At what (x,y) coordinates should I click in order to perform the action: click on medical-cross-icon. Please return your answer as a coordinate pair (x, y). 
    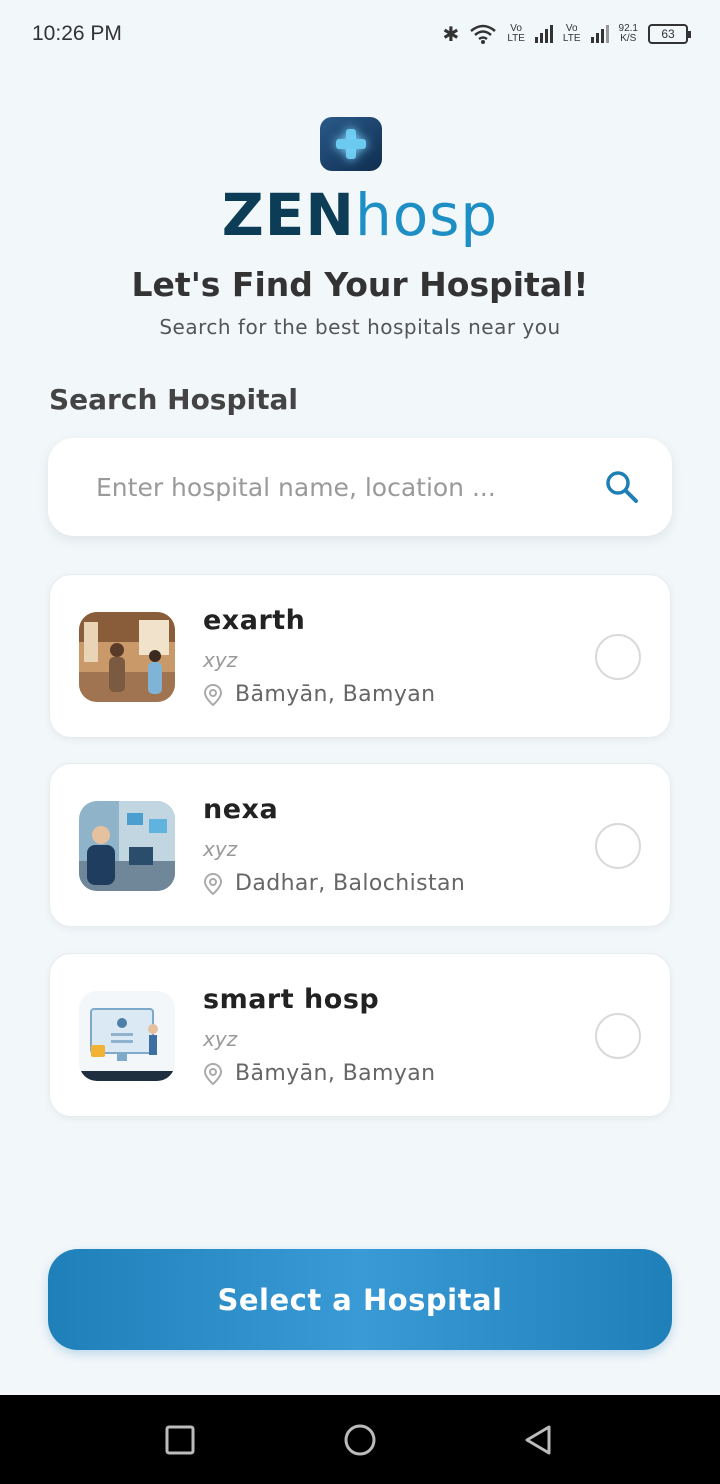
    Looking at the image, I should click on (351, 144).